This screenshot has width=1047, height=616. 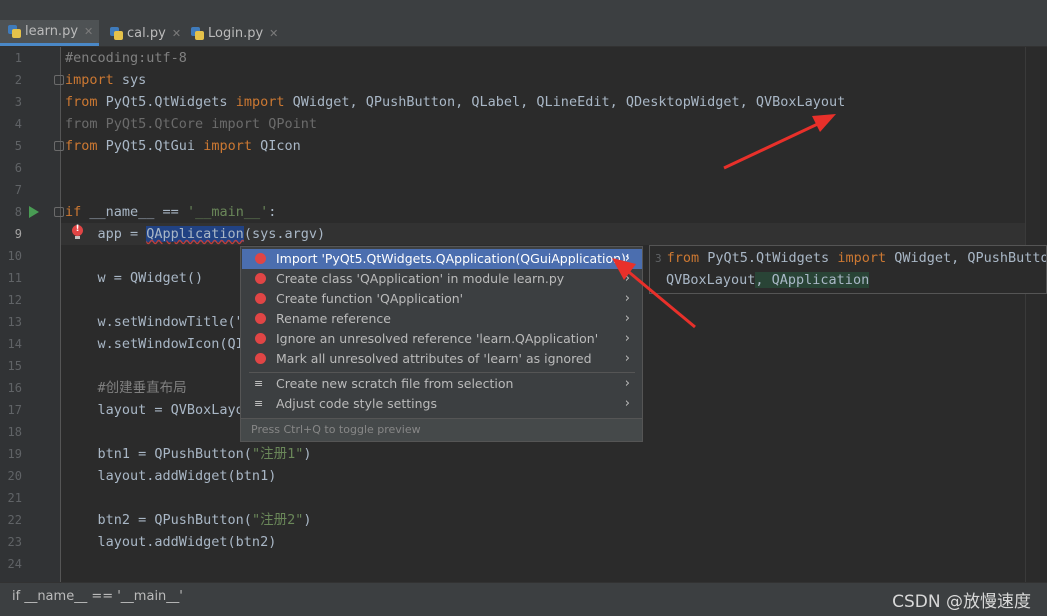 I want to click on code-line: layout.addWidget(btn2), so click(x=171, y=542).